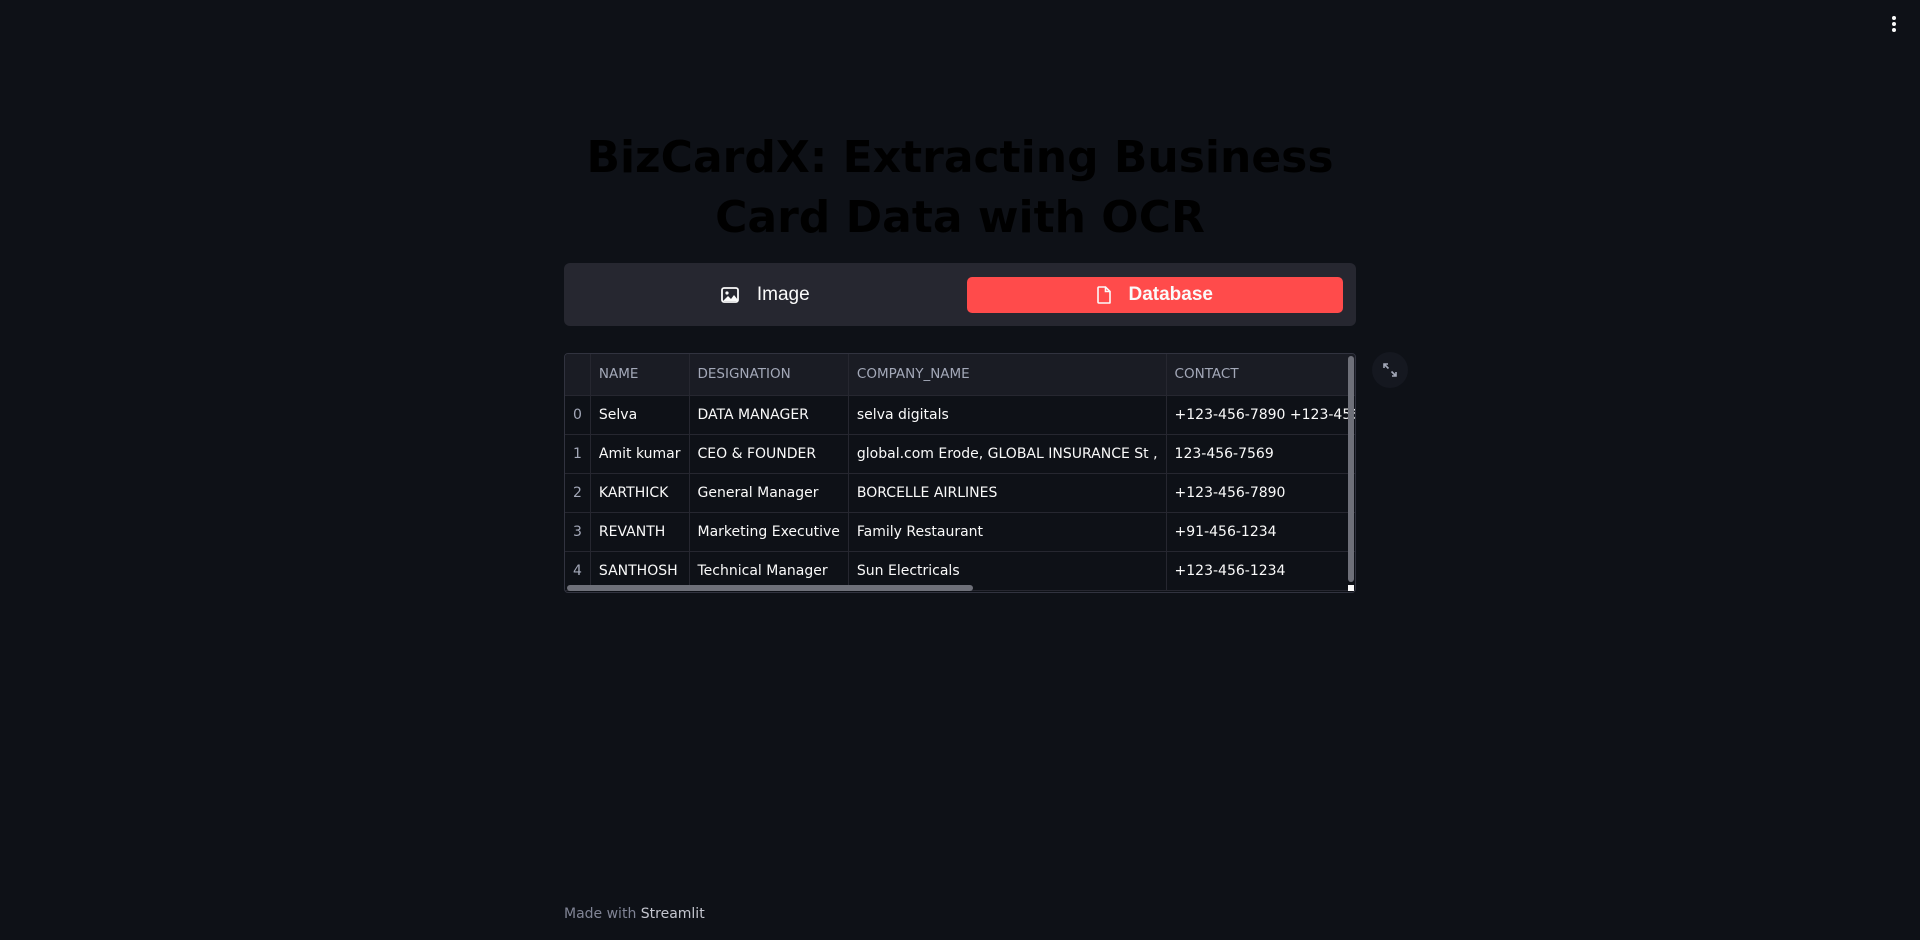 The image size is (1920, 940). I want to click on cell-company-name: global.com Erode, GLOBAL INSURANCE St ,, so click(1007, 454).